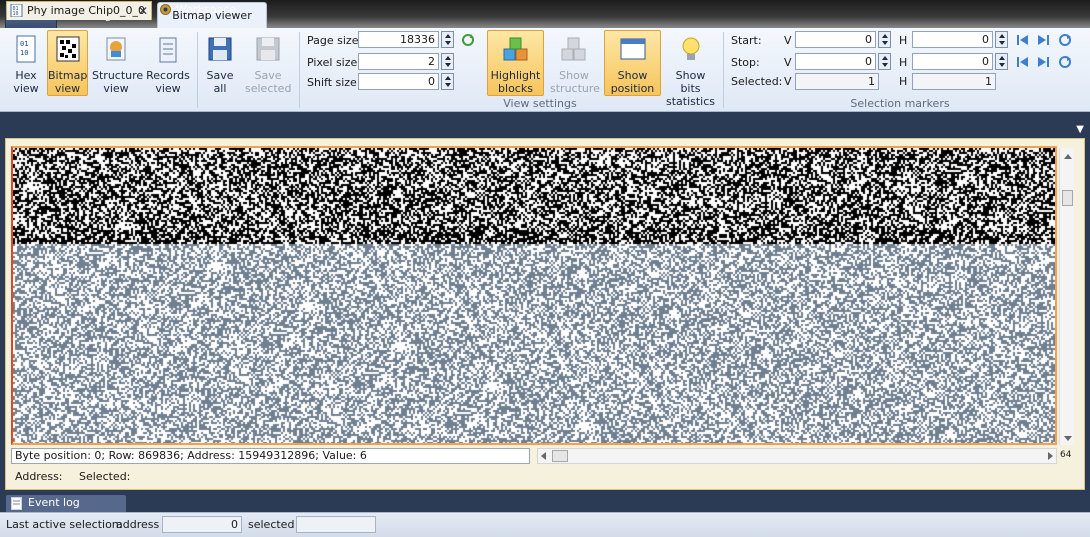 The height and width of the screenshot is (537, 1090). What do you see at coordinates (24, 44) in the screenshot?
I see `svg-text: 01` at bounding box center [24, 44].